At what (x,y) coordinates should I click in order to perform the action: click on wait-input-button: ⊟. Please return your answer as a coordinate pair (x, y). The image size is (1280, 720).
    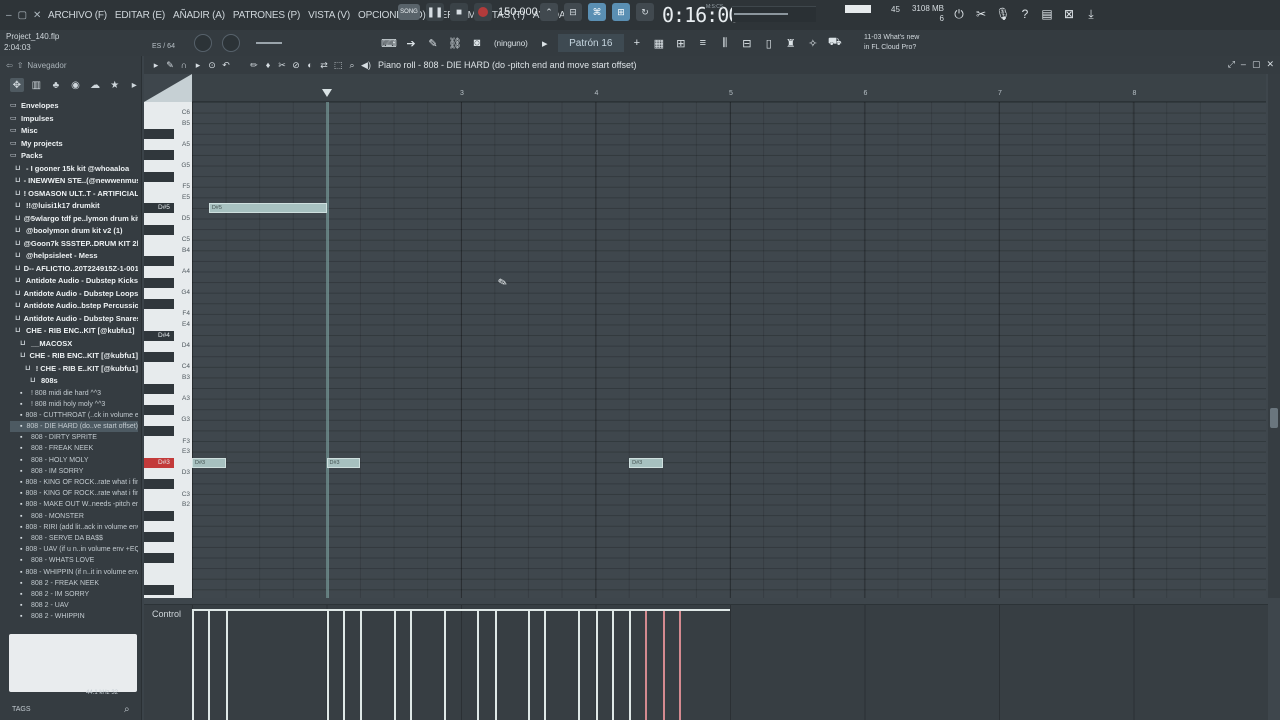
    Looking at the image, I should click on (573, 12).